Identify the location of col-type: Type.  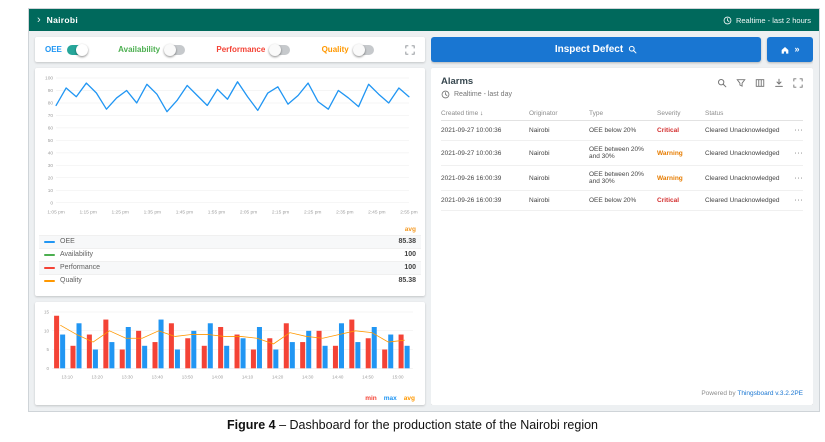
(621, 113).